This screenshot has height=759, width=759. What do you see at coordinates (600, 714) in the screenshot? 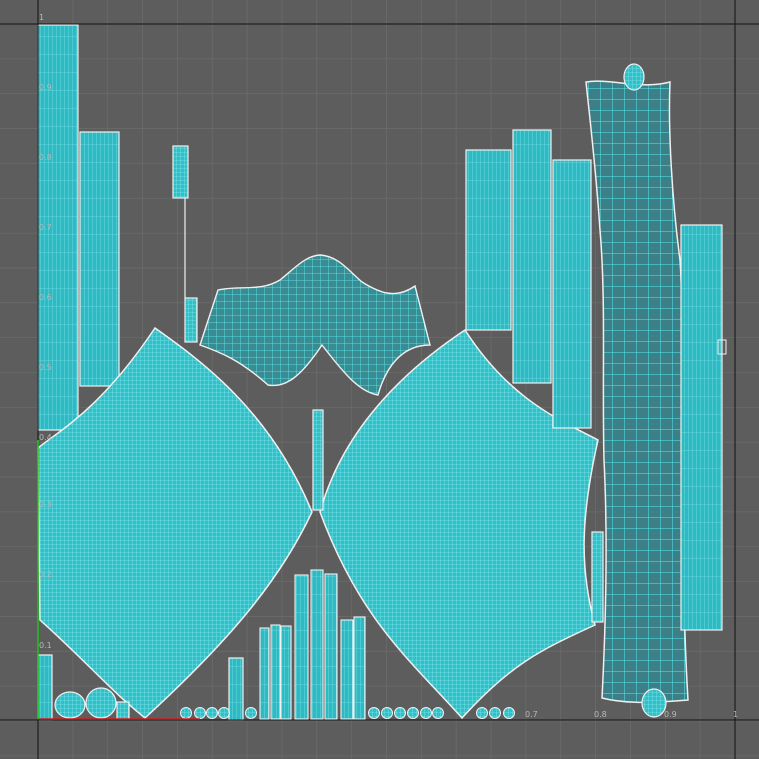
I see `u-tick-label: 0.8` at bounding box center [600, 714].